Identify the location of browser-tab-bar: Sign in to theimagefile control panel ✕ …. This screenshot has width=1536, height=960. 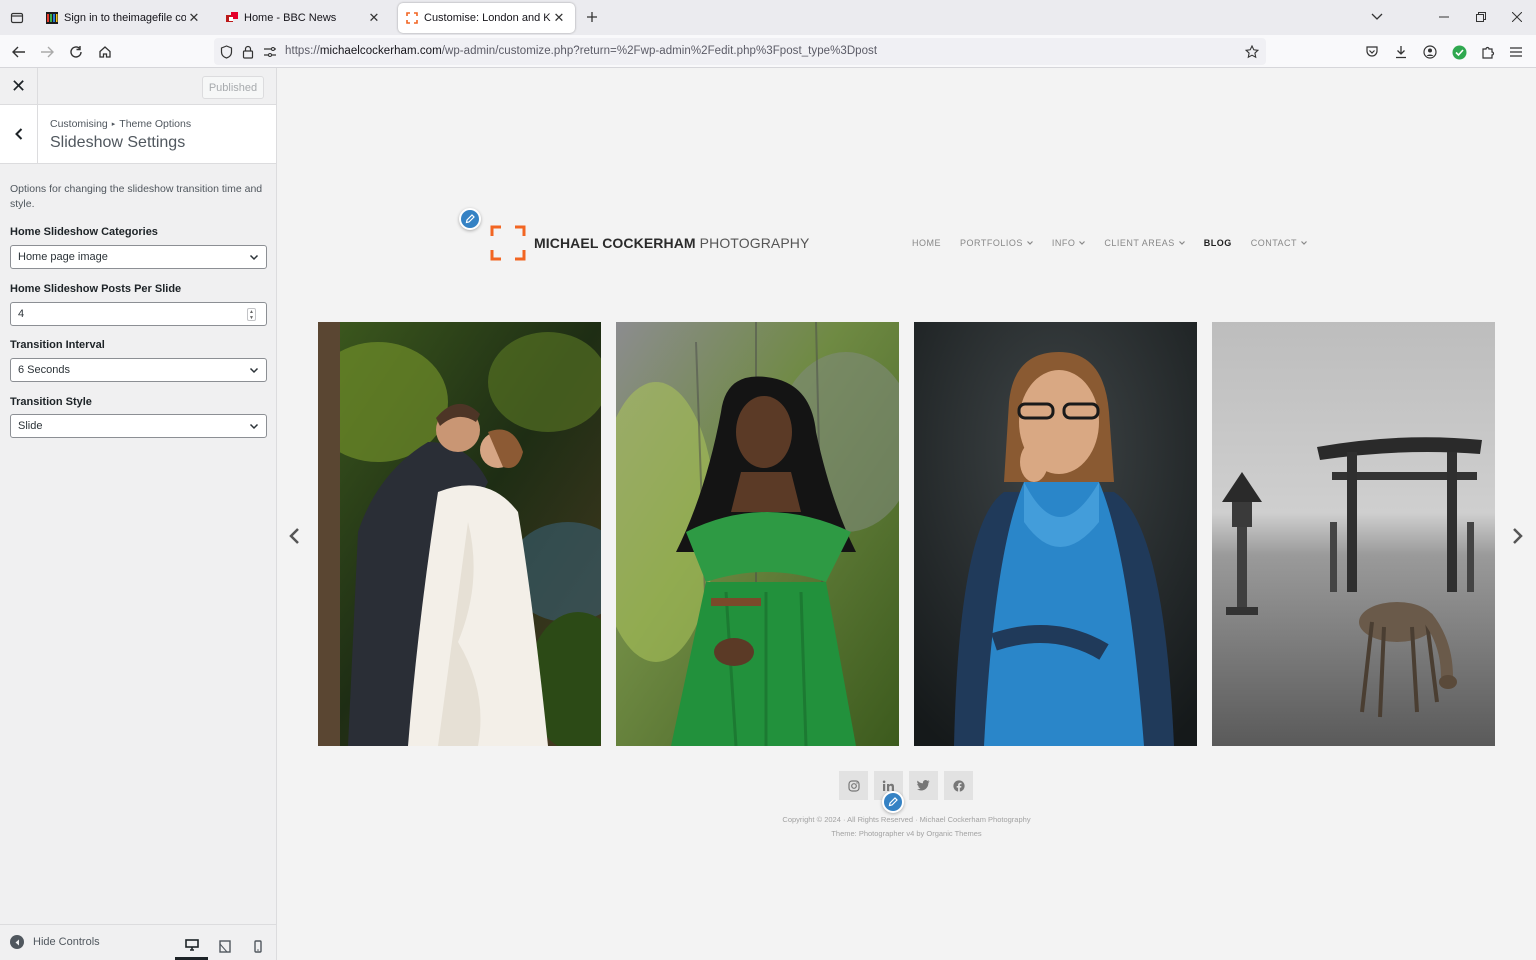
(768, 17).